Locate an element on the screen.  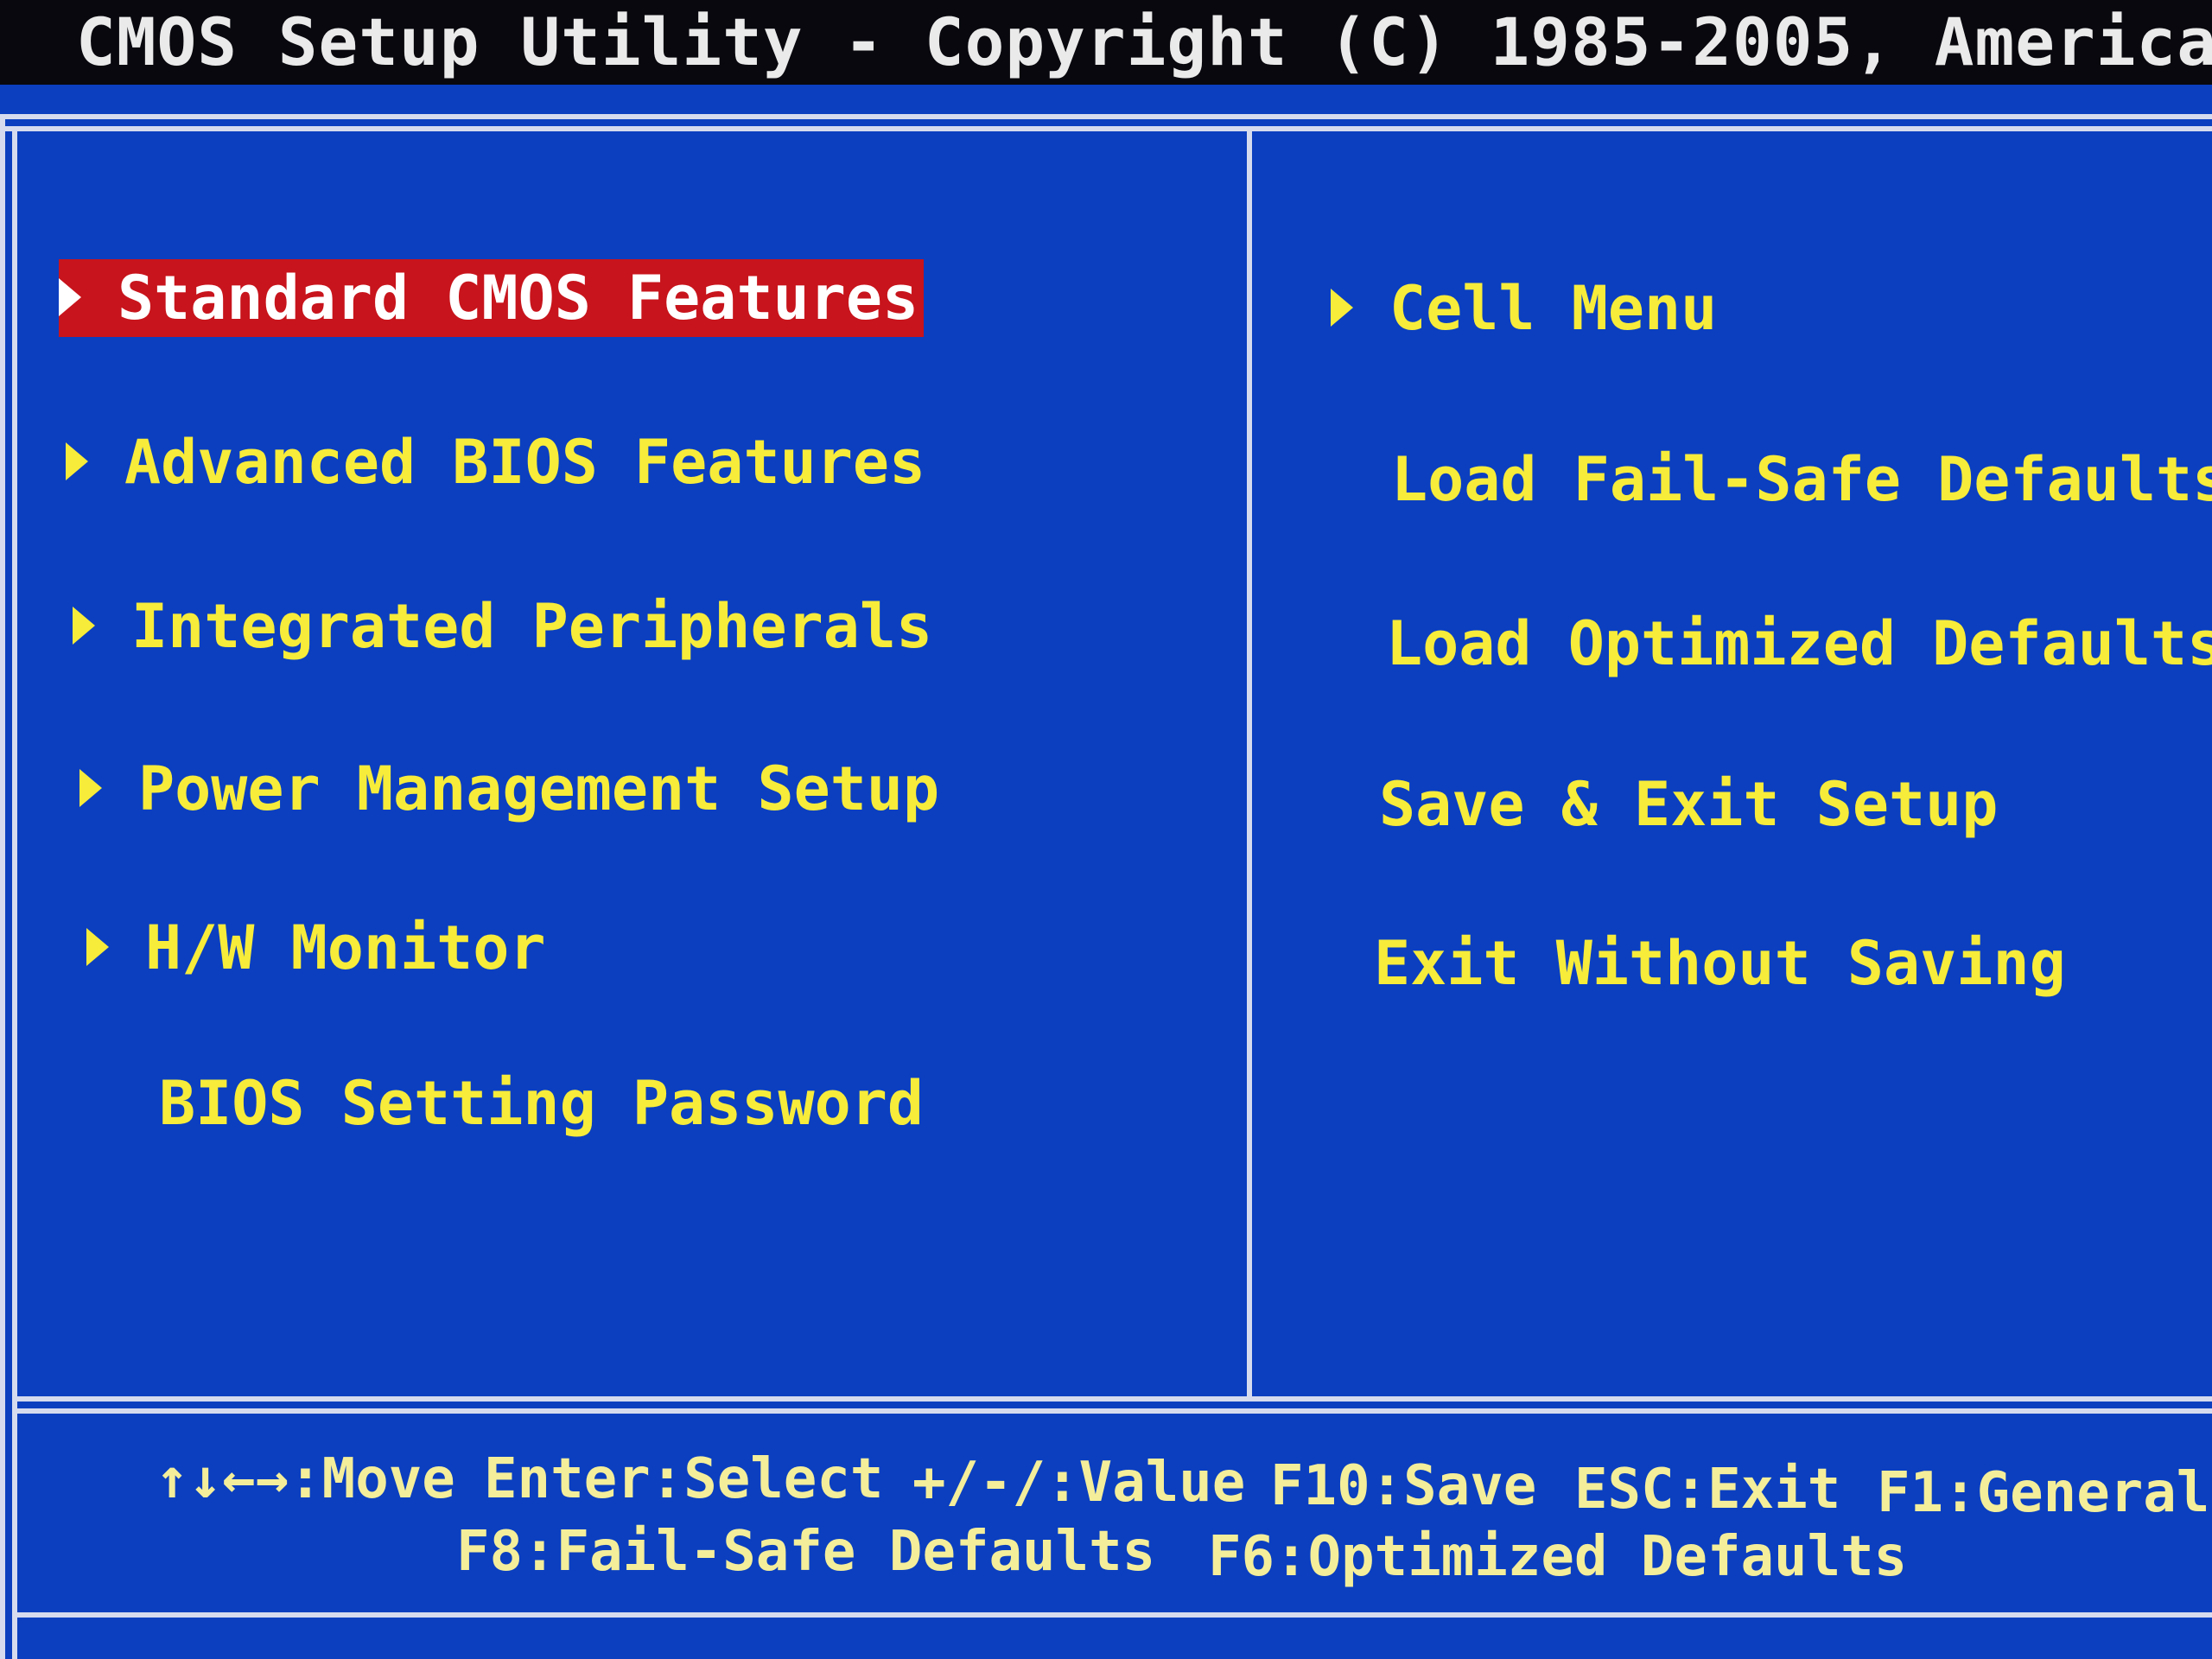
menu-cell-menu: Cell Menu is located at coordinates (1524, 308).